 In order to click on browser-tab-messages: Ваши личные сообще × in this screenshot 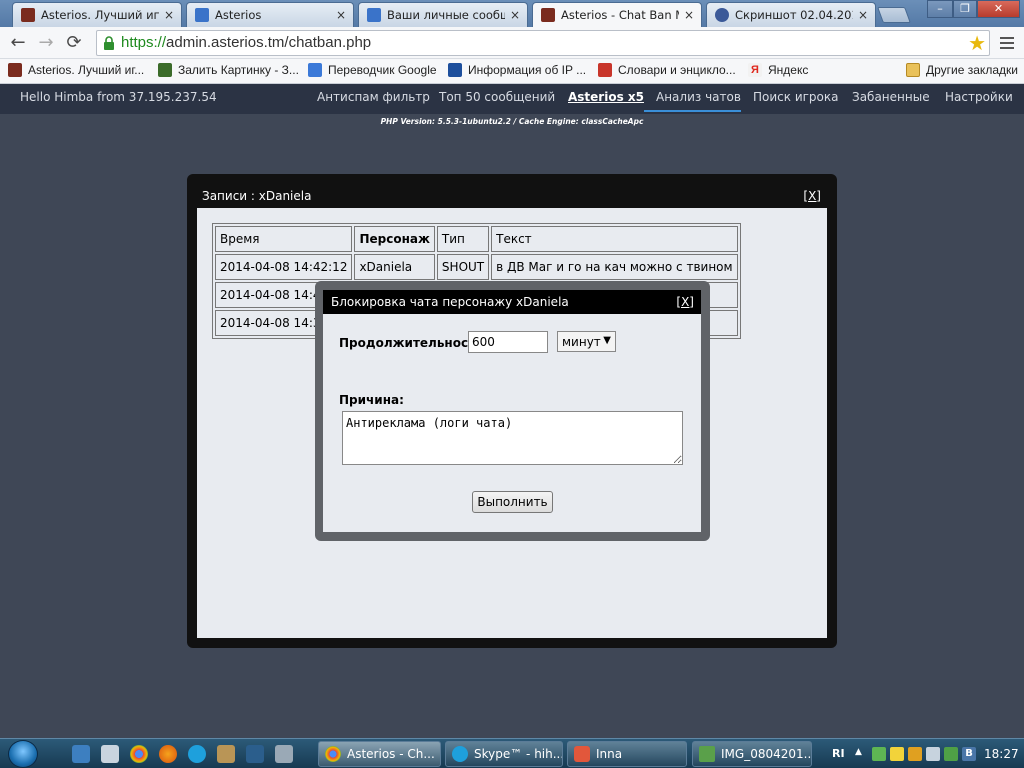, I will do `click(443, 14)`.